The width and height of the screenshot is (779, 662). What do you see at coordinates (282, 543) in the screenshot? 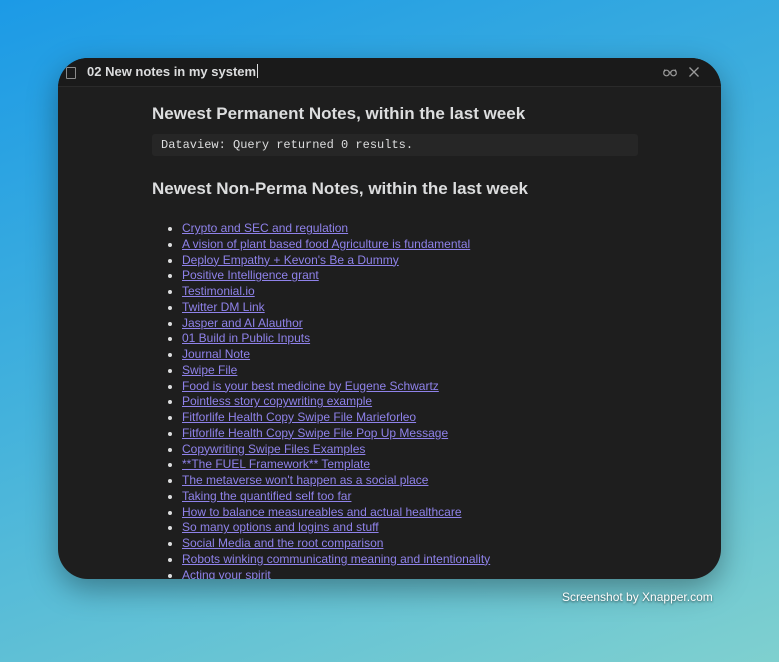
I see `note-link: Social Media and the root comparison` at bounding box center [282, 543].